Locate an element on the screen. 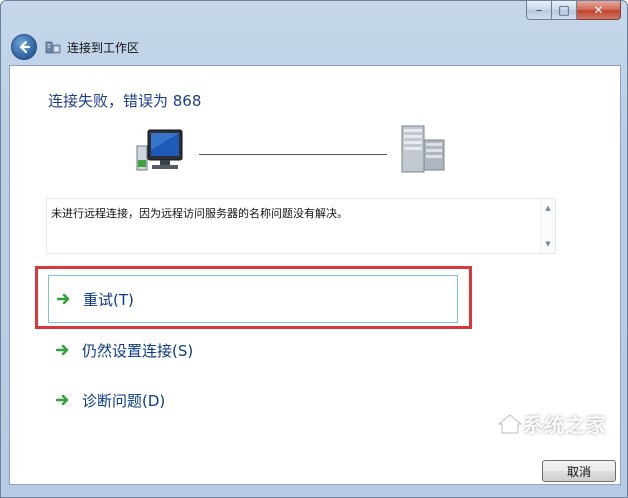 This screenshot has height=498, width=628. server-icon is located at coordinates (423, 149).